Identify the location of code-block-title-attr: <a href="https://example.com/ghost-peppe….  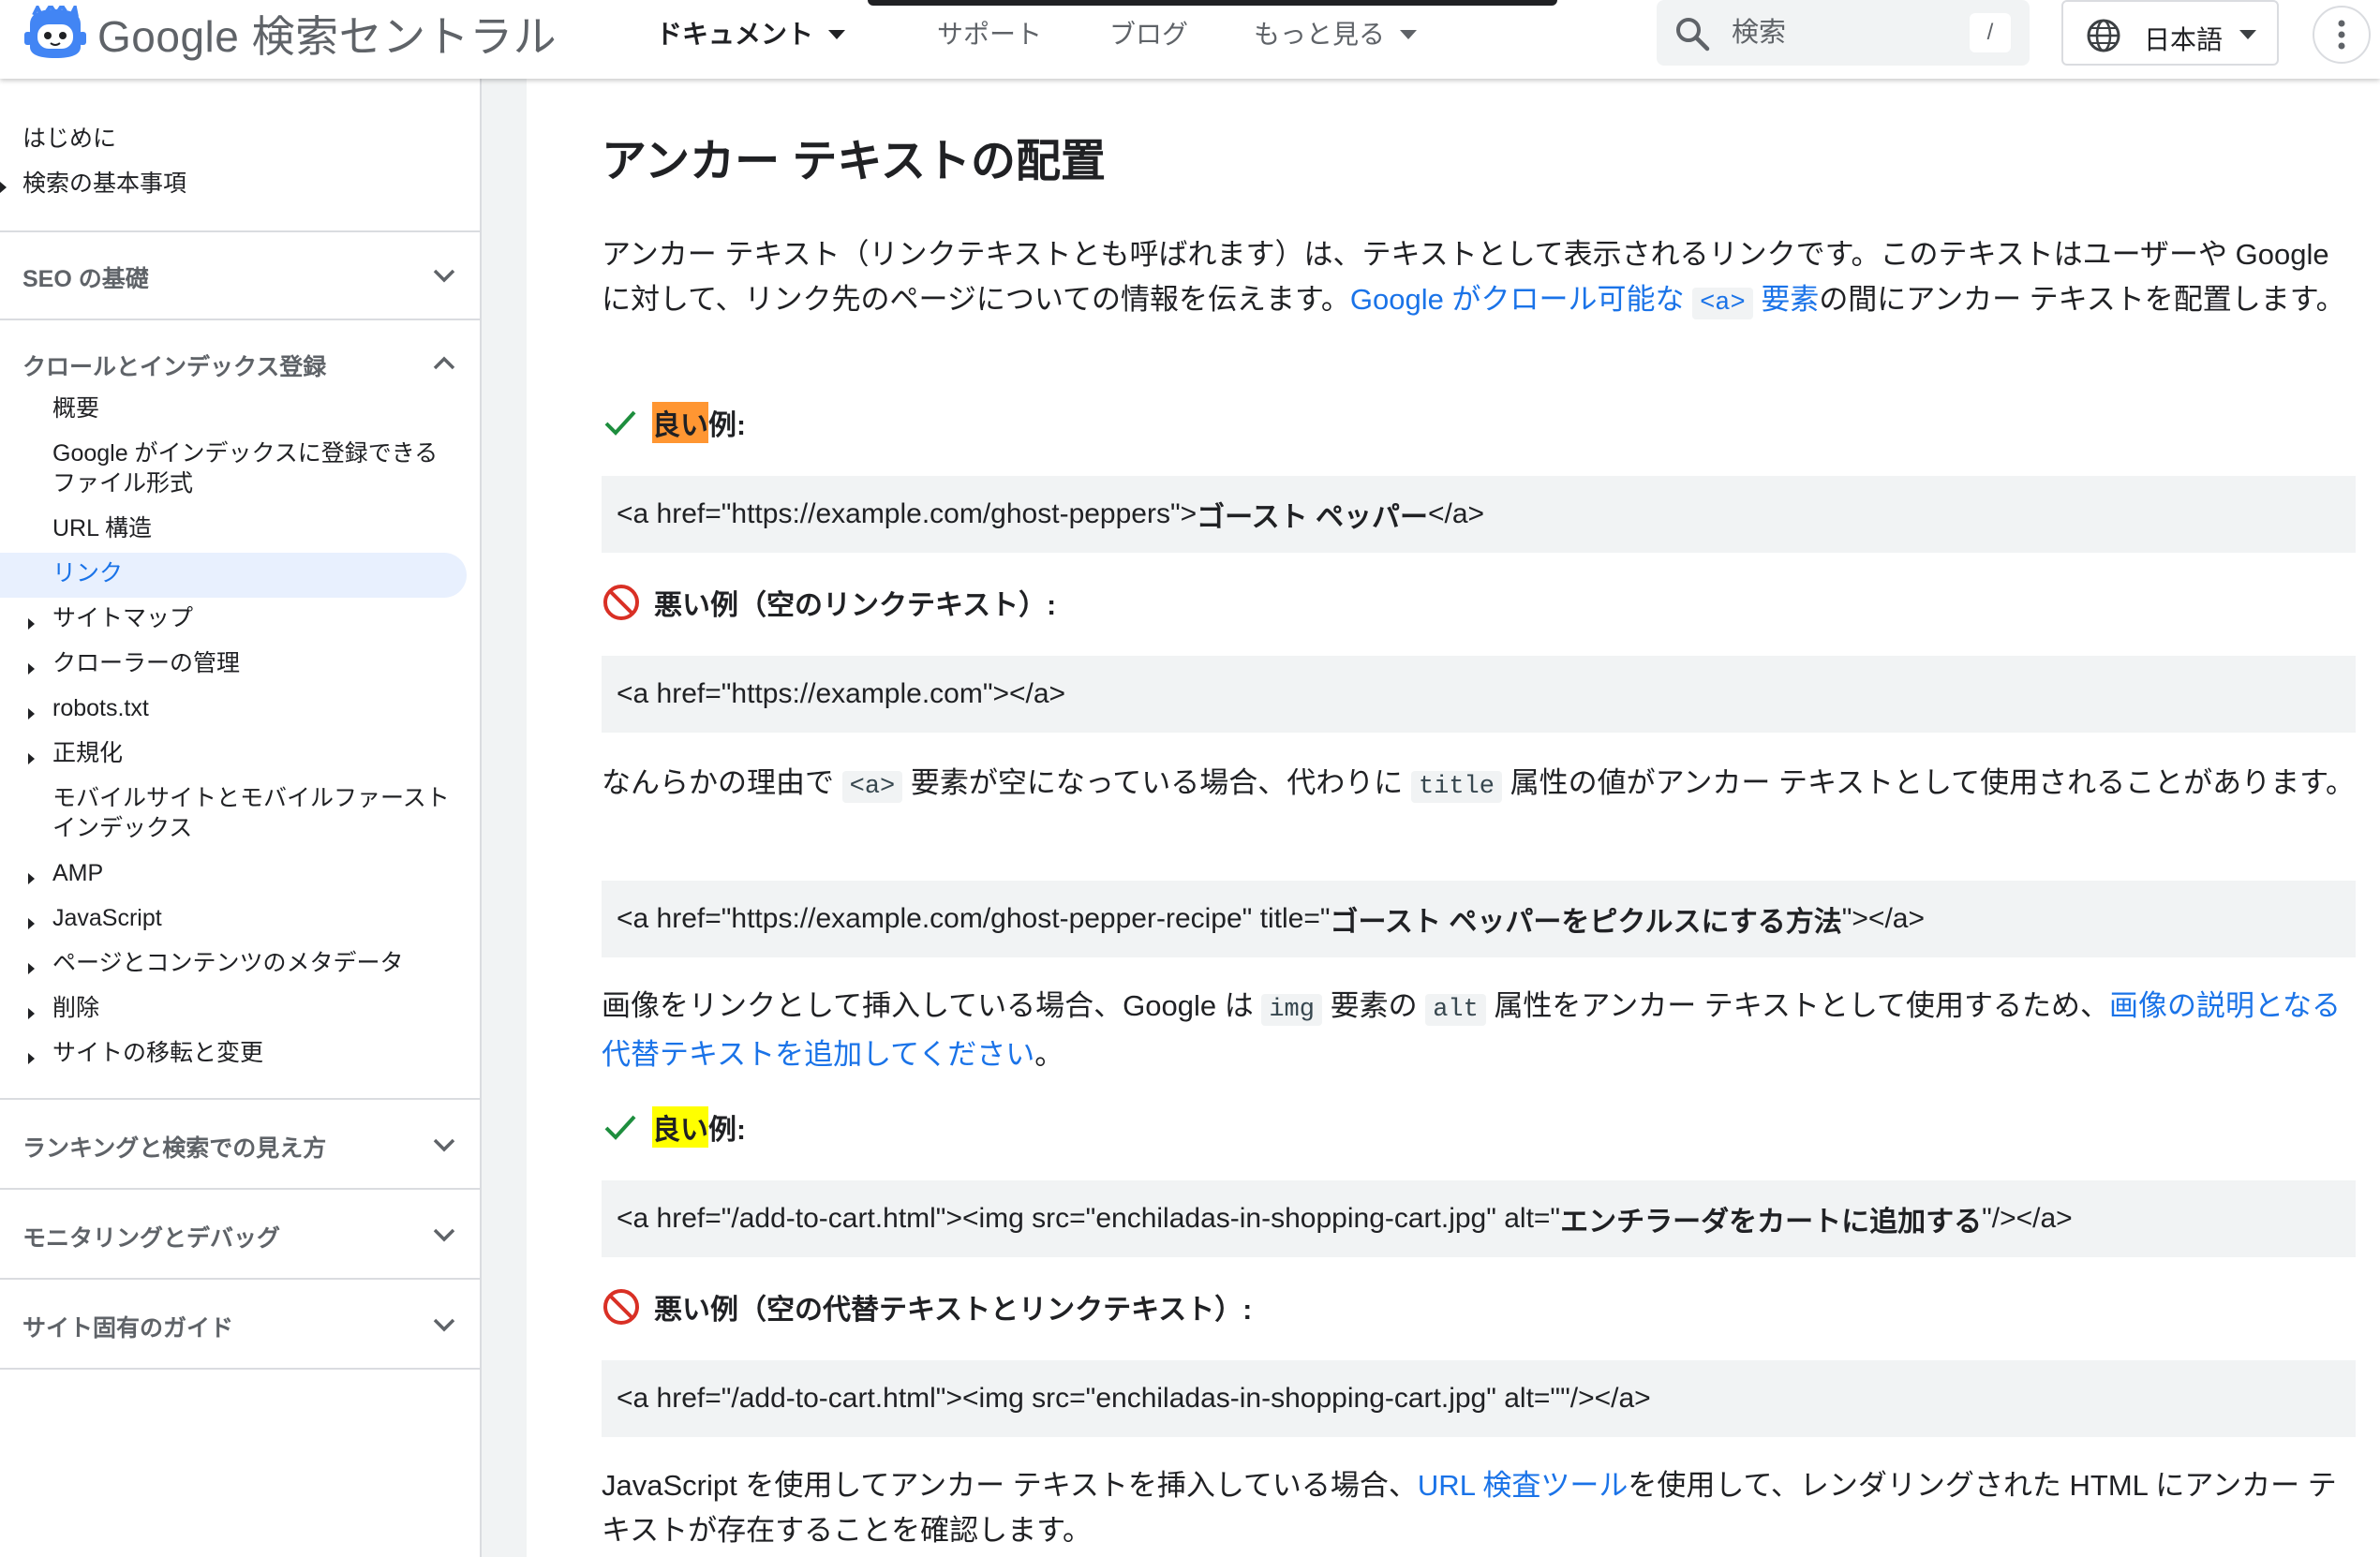
(1479, 919).